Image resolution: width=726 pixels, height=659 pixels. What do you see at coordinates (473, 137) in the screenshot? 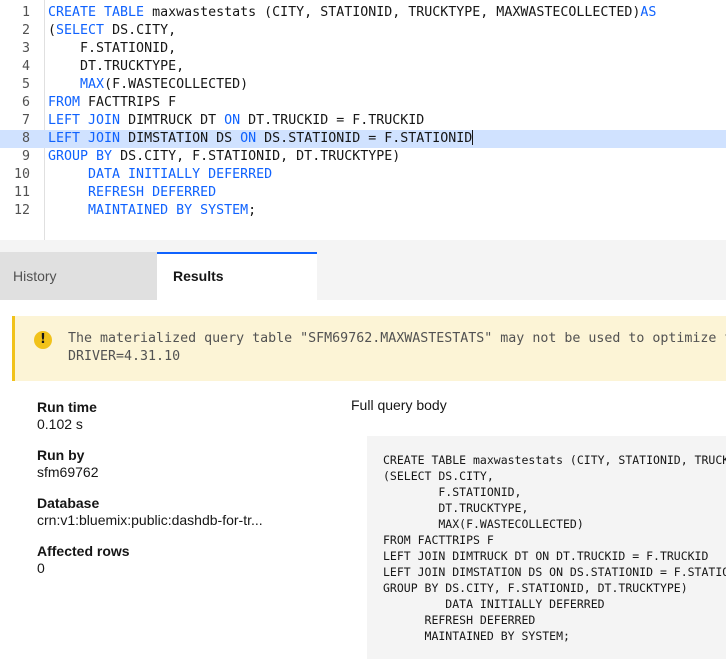
I see `text-cursor` at bounding box center [473, 137].